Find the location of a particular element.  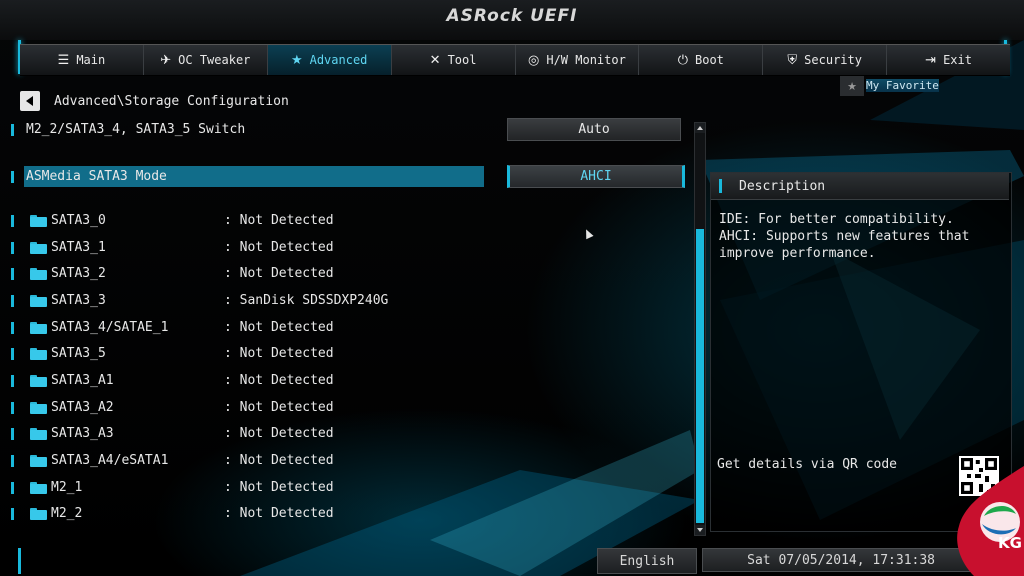

description-line: AHCI: Supports new features that is located at coordinates (844, 236).